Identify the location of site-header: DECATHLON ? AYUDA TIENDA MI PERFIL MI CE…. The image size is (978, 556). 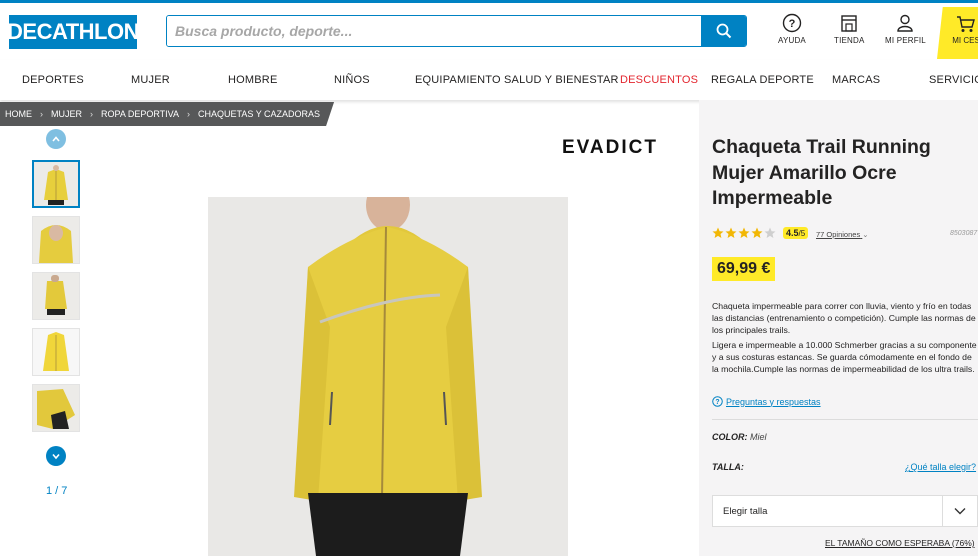
(489, 31).